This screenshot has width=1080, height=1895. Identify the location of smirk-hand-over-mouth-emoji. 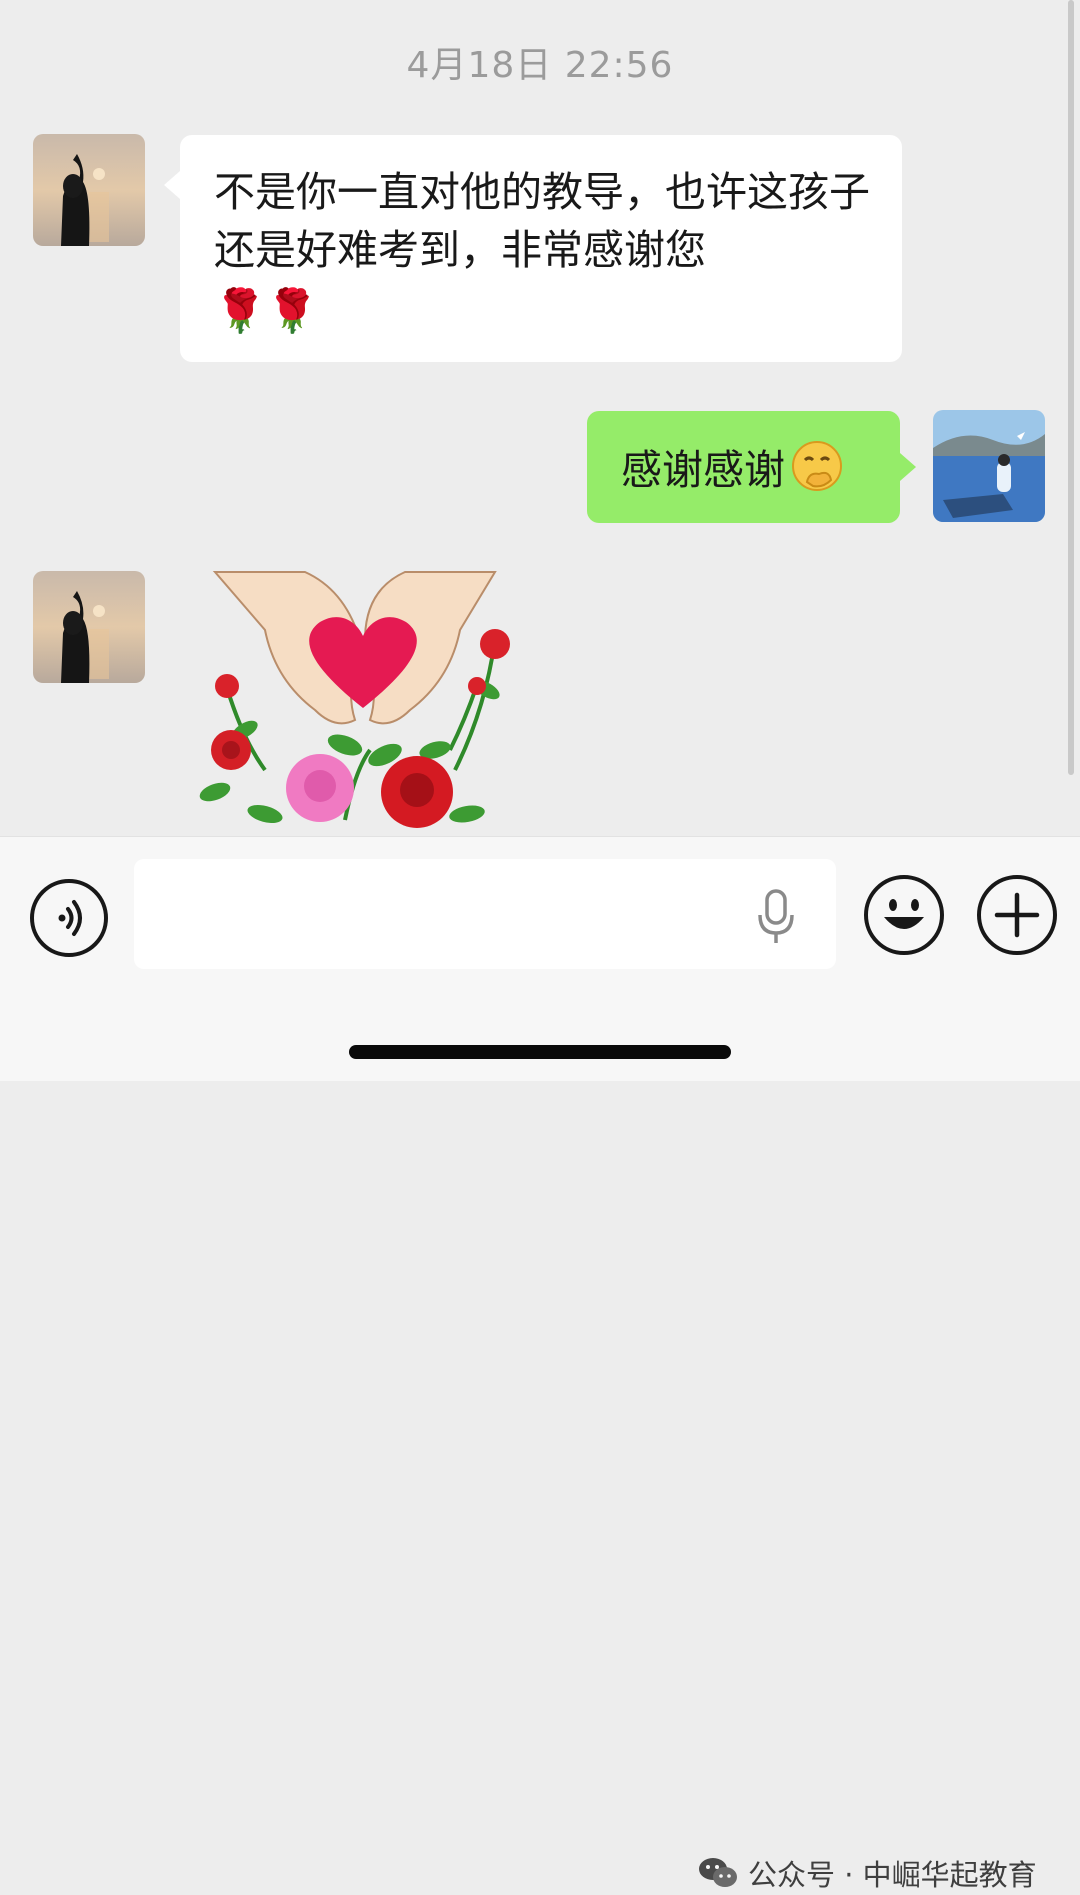
(817, 466).